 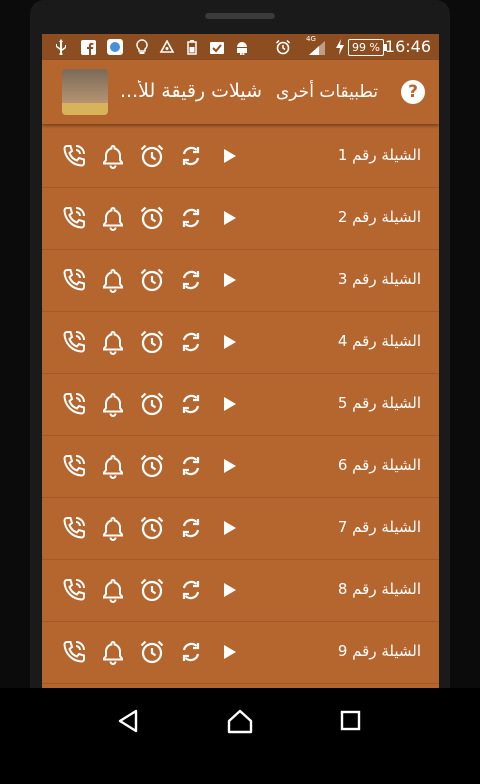 I want to click on list-item-label: الشيلة رقم 8, so click(x=379, y=589).